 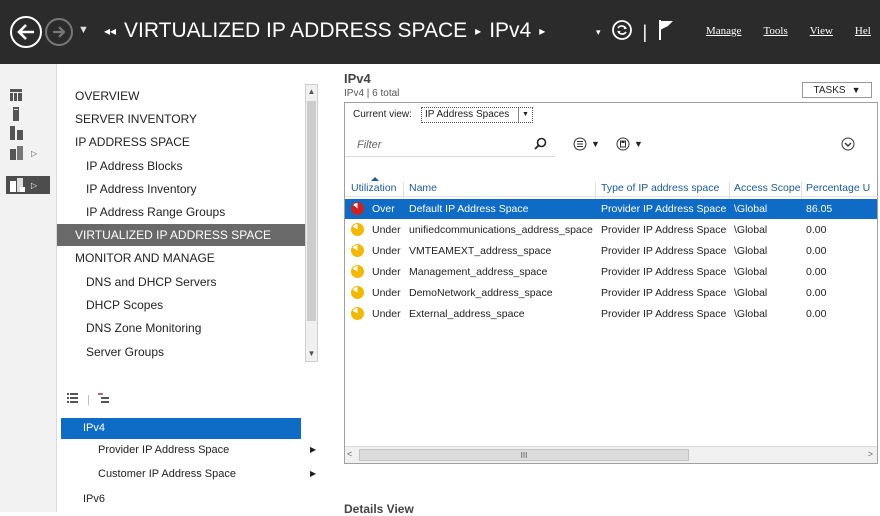 I want to click on scroll-left-icon: <, so click(x=349, y=454).